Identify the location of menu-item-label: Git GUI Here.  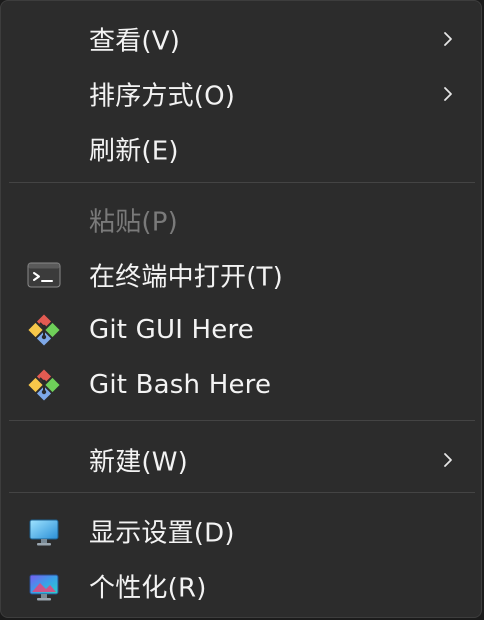
(172, 330).